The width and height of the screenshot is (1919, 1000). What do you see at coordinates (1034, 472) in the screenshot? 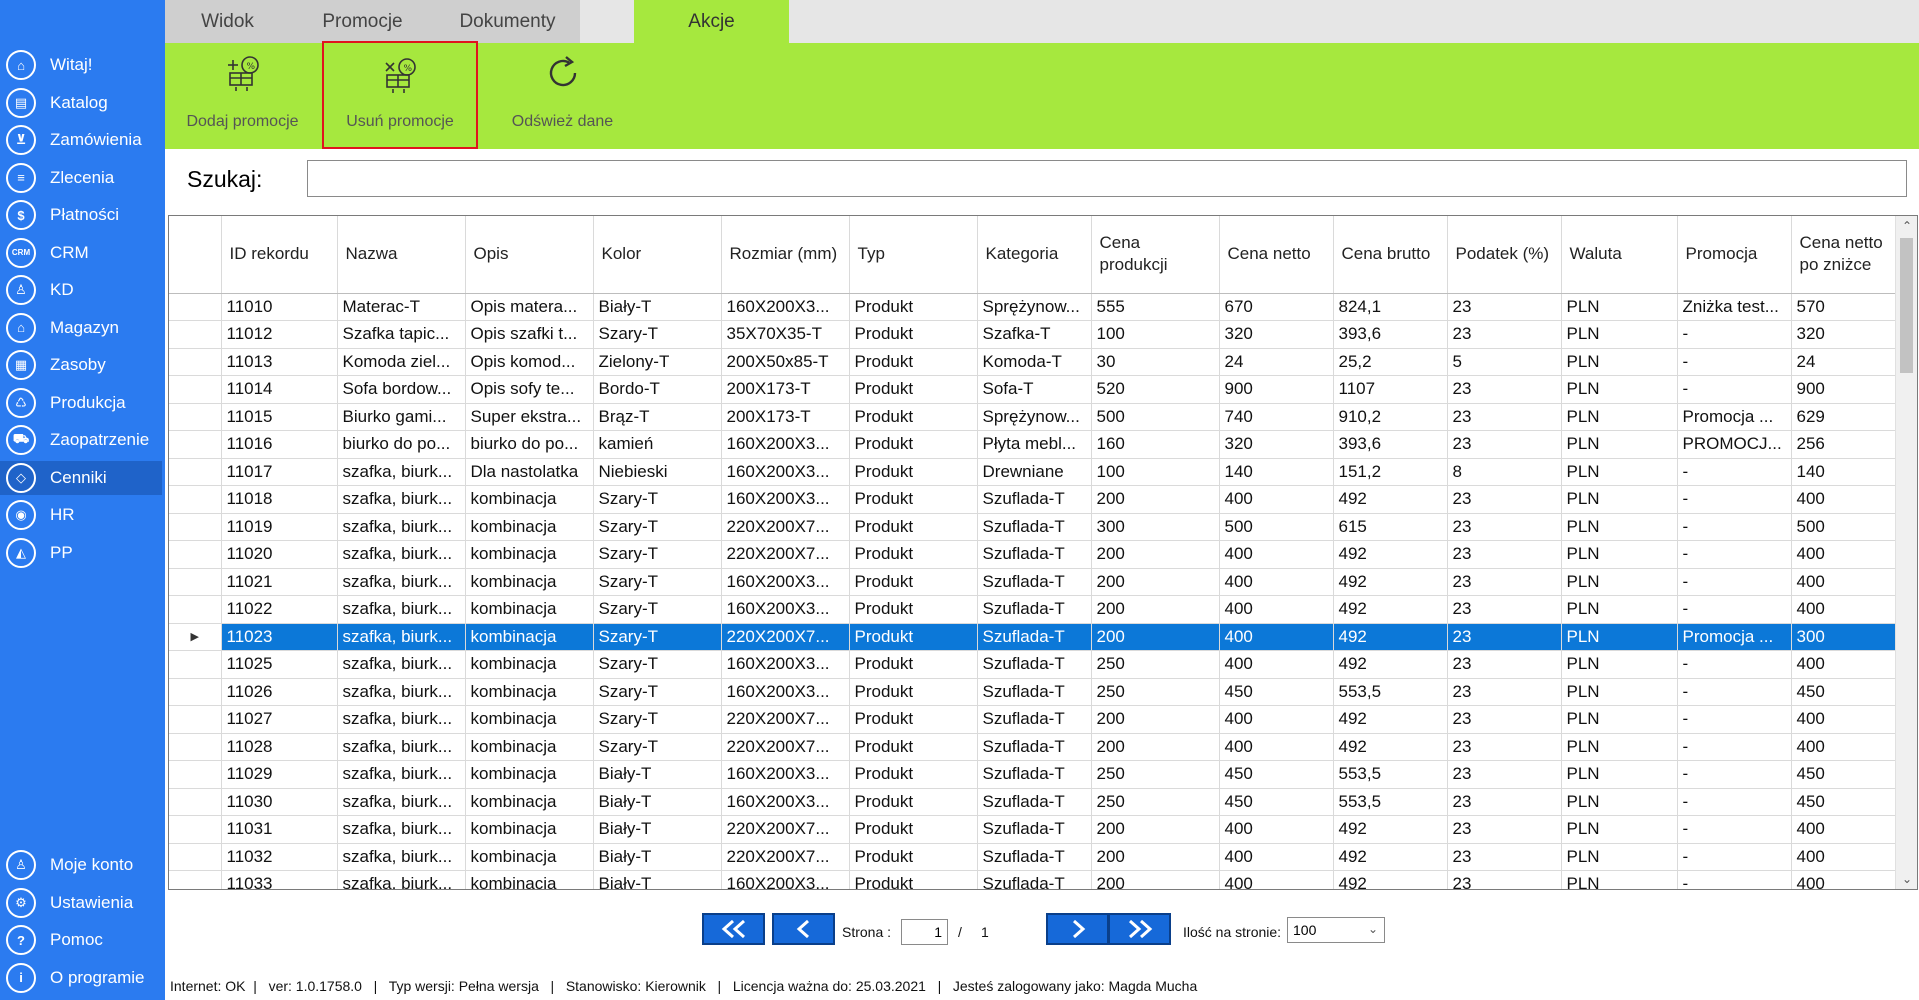
I see `table-cell: Drewniane` at bounding box center [1034, 472].